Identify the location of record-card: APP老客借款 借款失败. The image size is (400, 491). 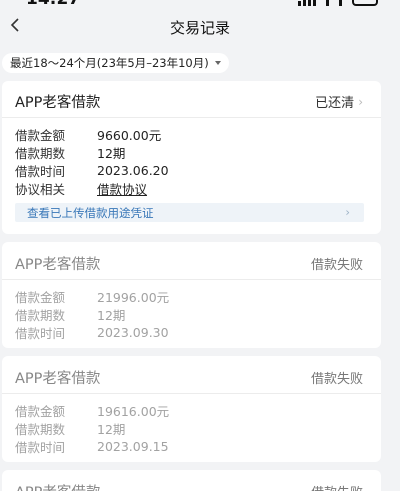
(191, 480).